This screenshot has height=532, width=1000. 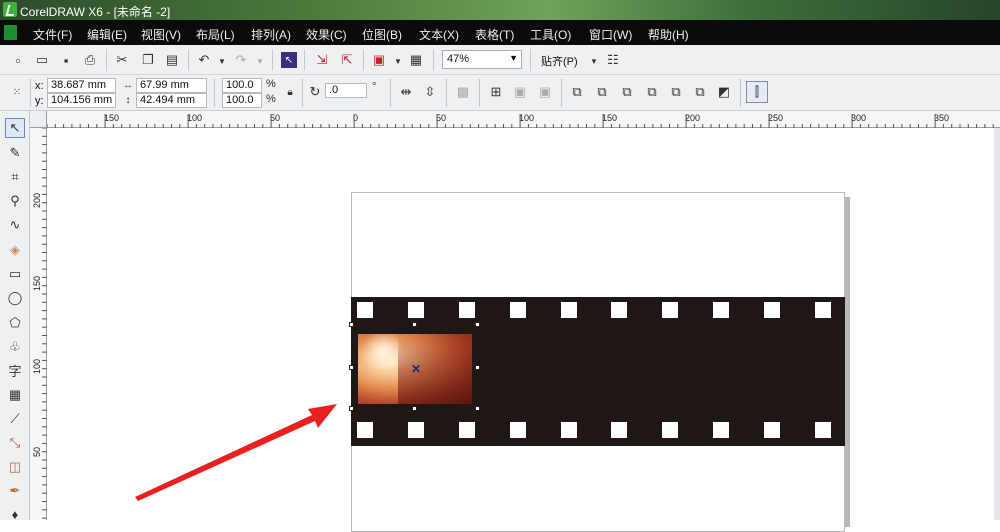 What do you see at coordinates (215, 34) in the screenshot?
I see `menu-layout: 布局(L)` at bounding box center [215, 34].